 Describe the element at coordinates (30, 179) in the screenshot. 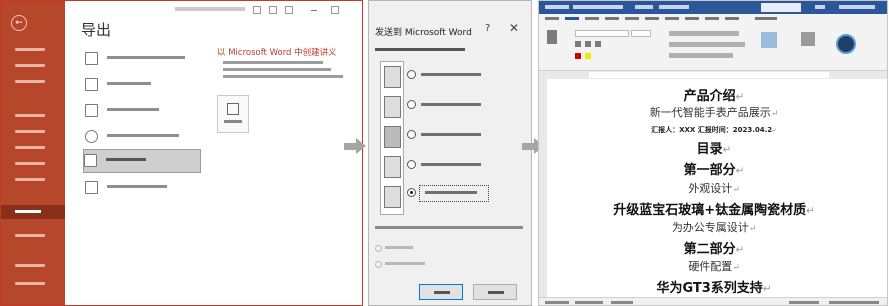

I see `sidebar-item-share` at that location.